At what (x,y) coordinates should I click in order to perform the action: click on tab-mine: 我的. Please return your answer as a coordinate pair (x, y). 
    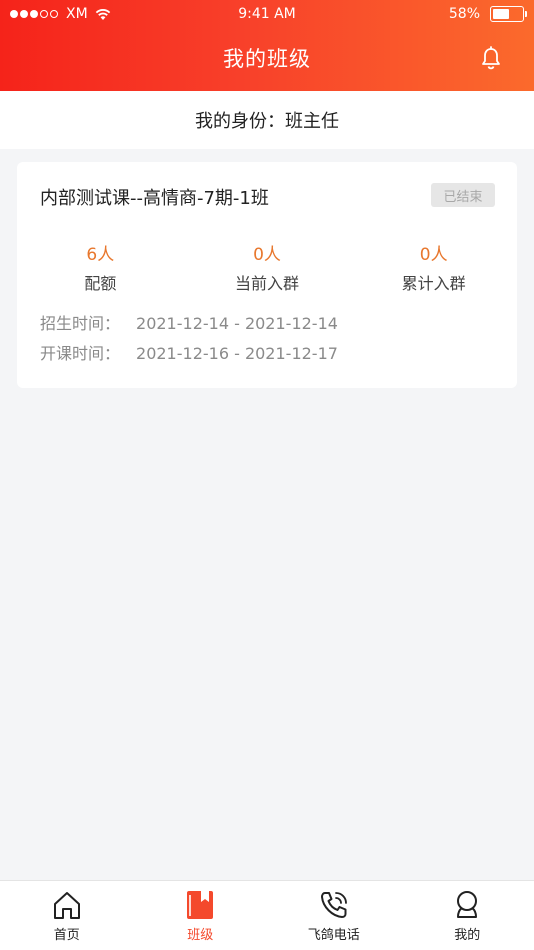
    Looking at the image, I should click on (467, 915).